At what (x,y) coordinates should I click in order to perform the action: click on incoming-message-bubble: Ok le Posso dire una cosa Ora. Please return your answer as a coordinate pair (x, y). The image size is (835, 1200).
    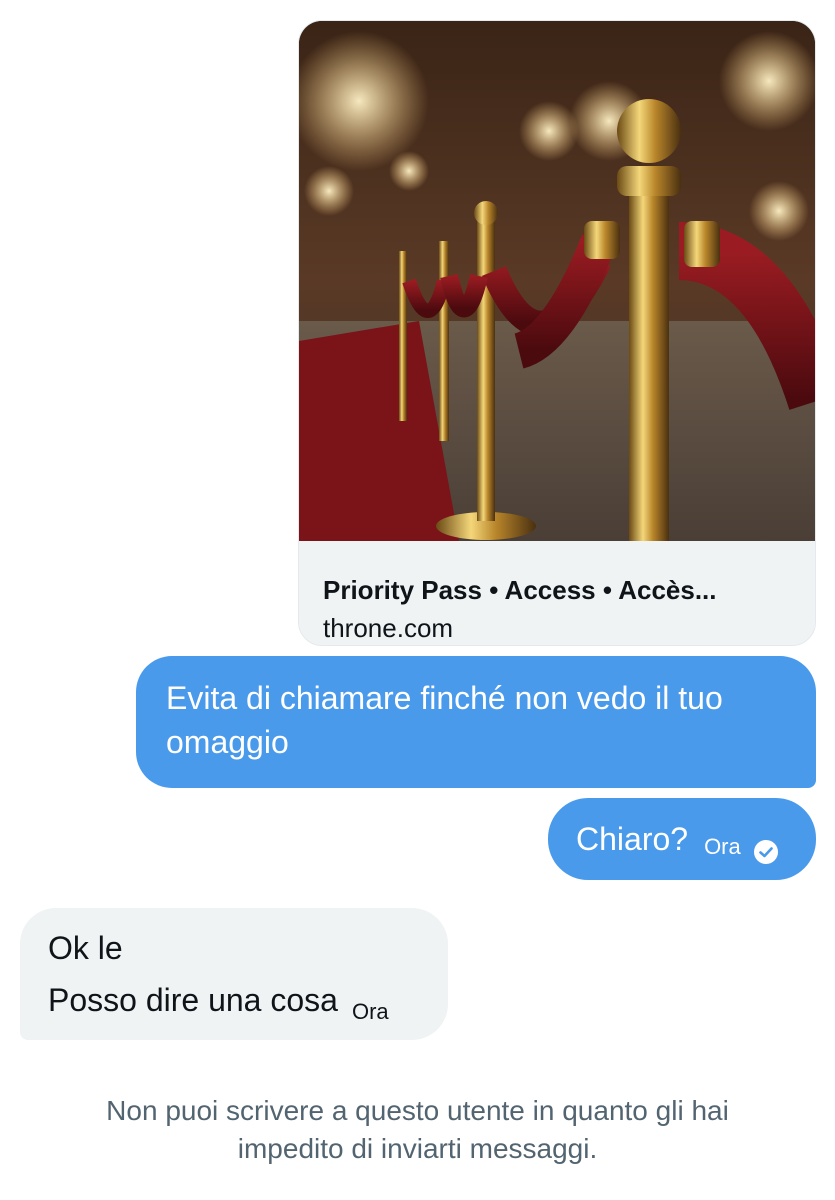
    Looking at the image, I should click on (234, 974).